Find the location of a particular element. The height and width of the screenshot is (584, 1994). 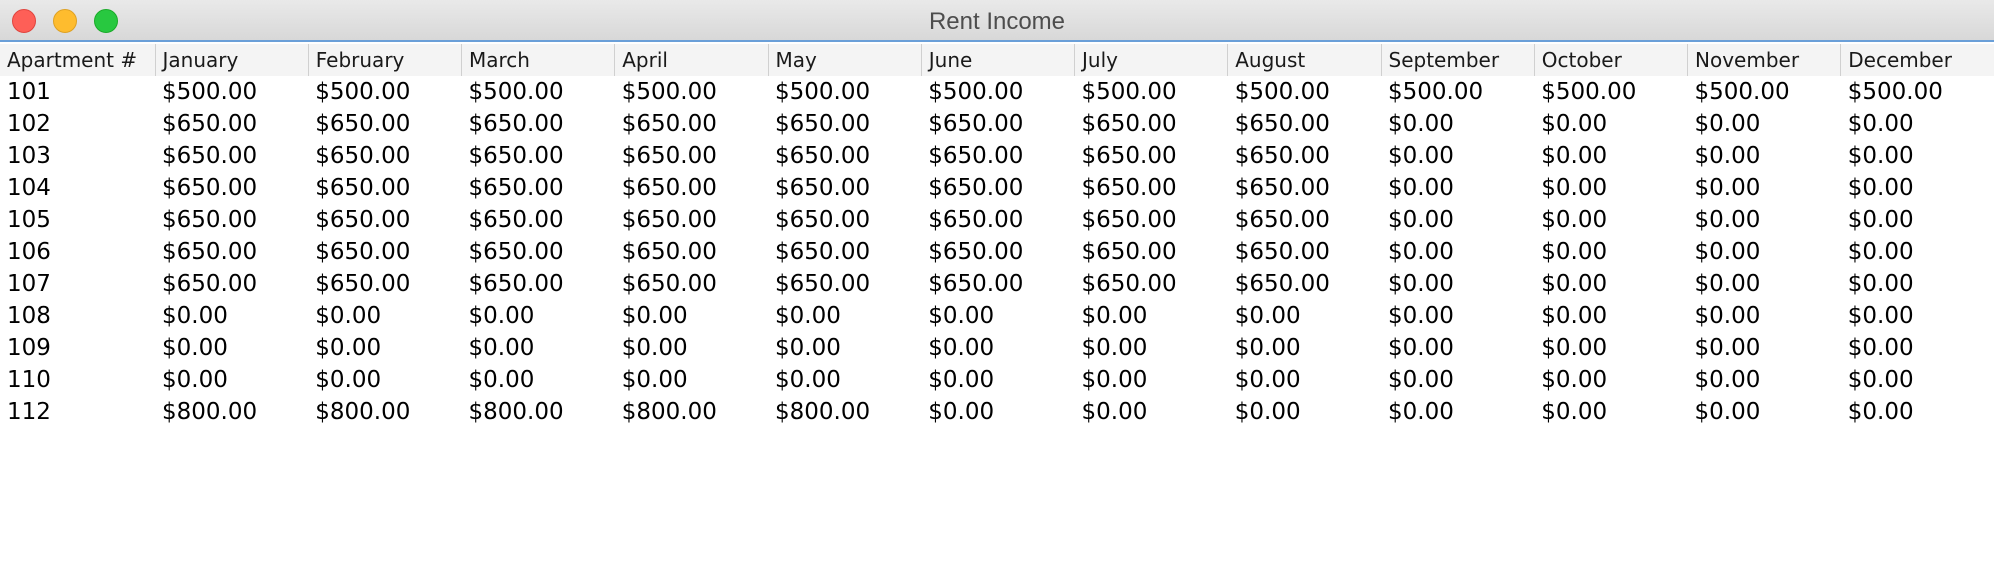

apartment-number-cell: 107 is located at coordinates (77, 284).